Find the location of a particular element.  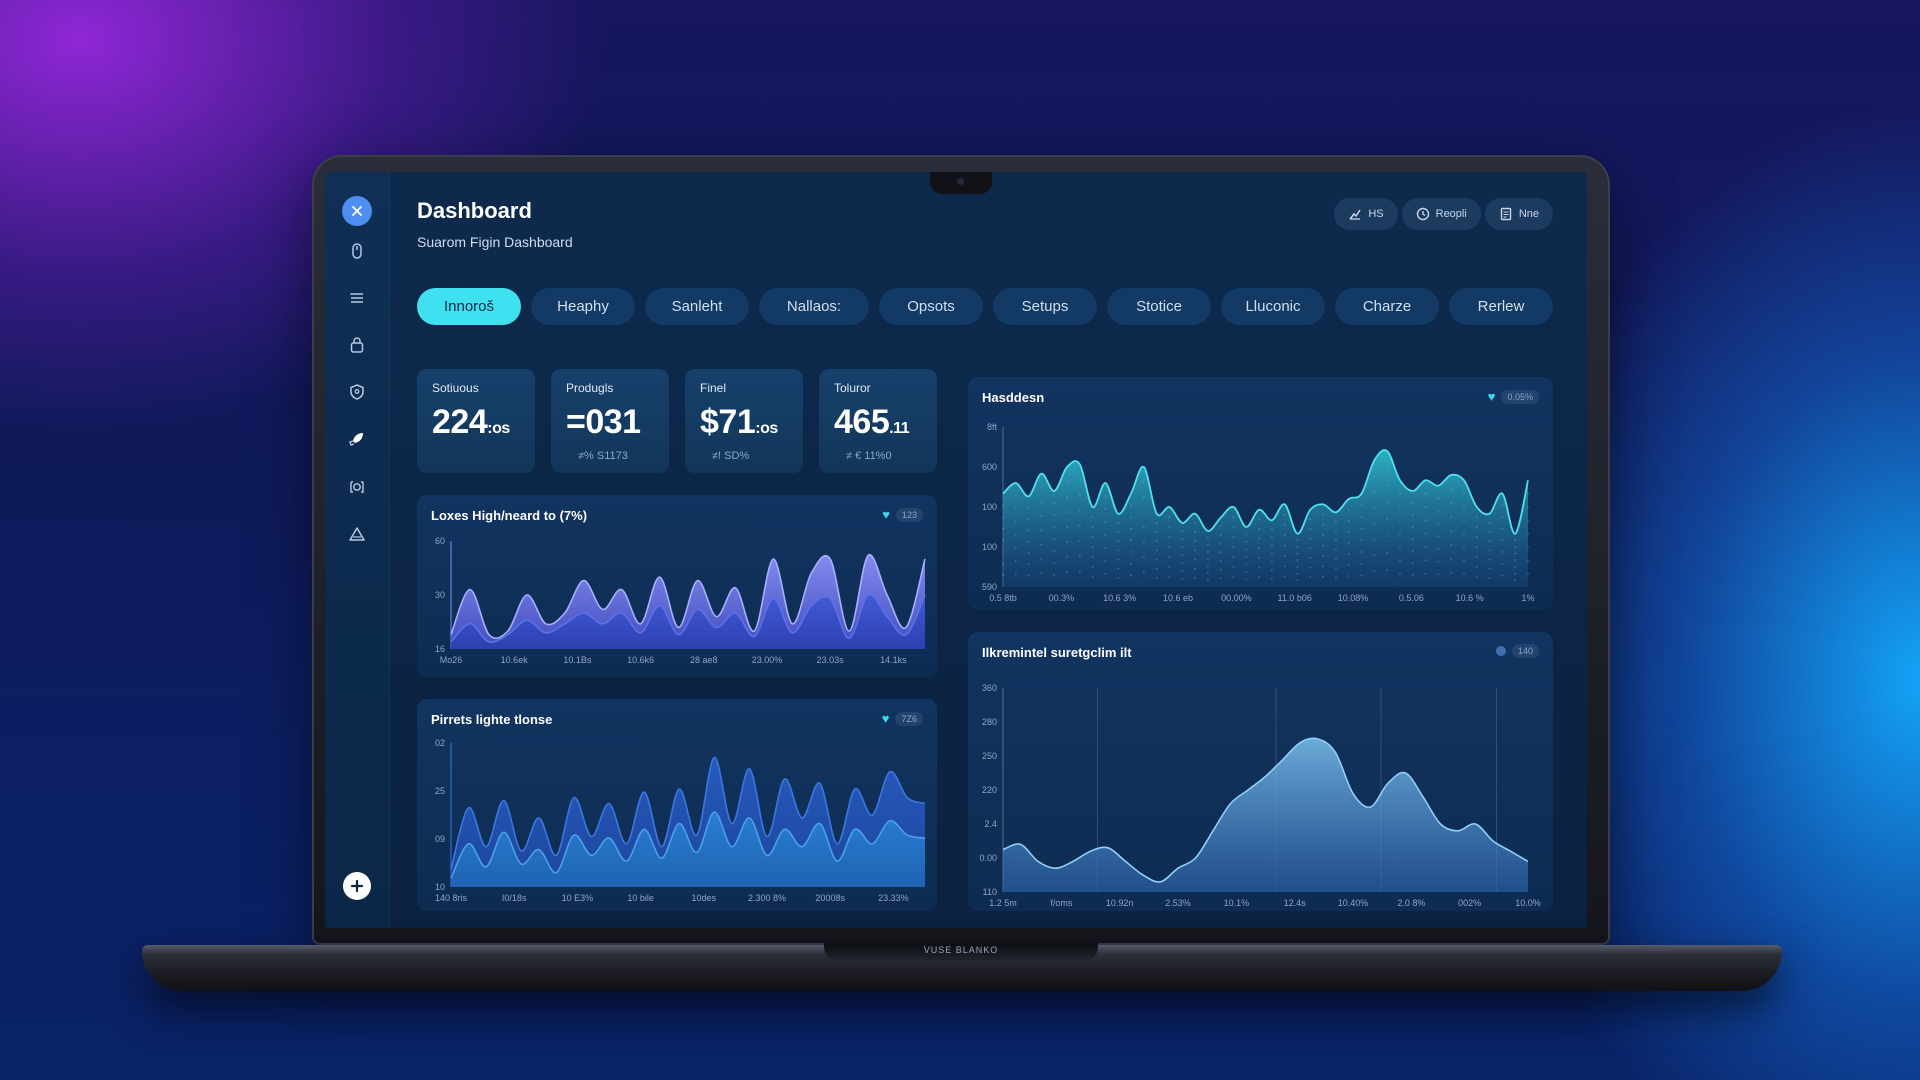

tab-7: Lluconic is located at coordinates (1273, 306).